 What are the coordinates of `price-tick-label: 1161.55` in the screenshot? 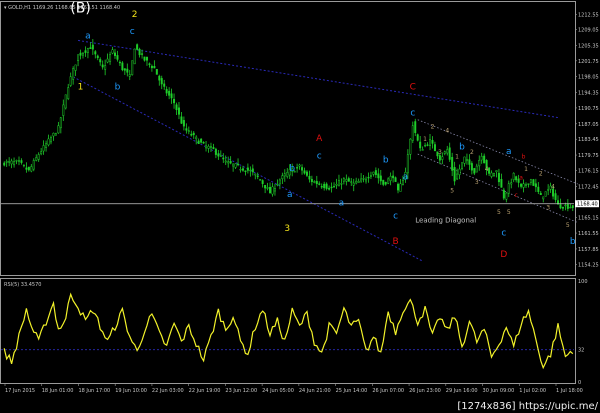 It's located at (588, 234).